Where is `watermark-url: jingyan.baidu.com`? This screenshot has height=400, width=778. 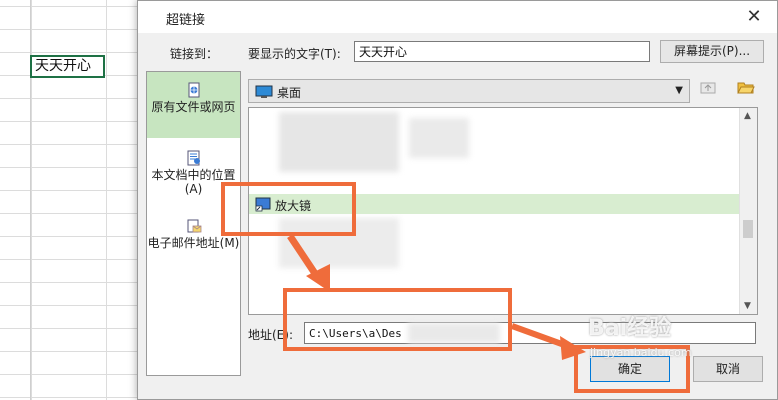 watermark-url: jingyan.baidu.com is located at coordinates (641, 352).